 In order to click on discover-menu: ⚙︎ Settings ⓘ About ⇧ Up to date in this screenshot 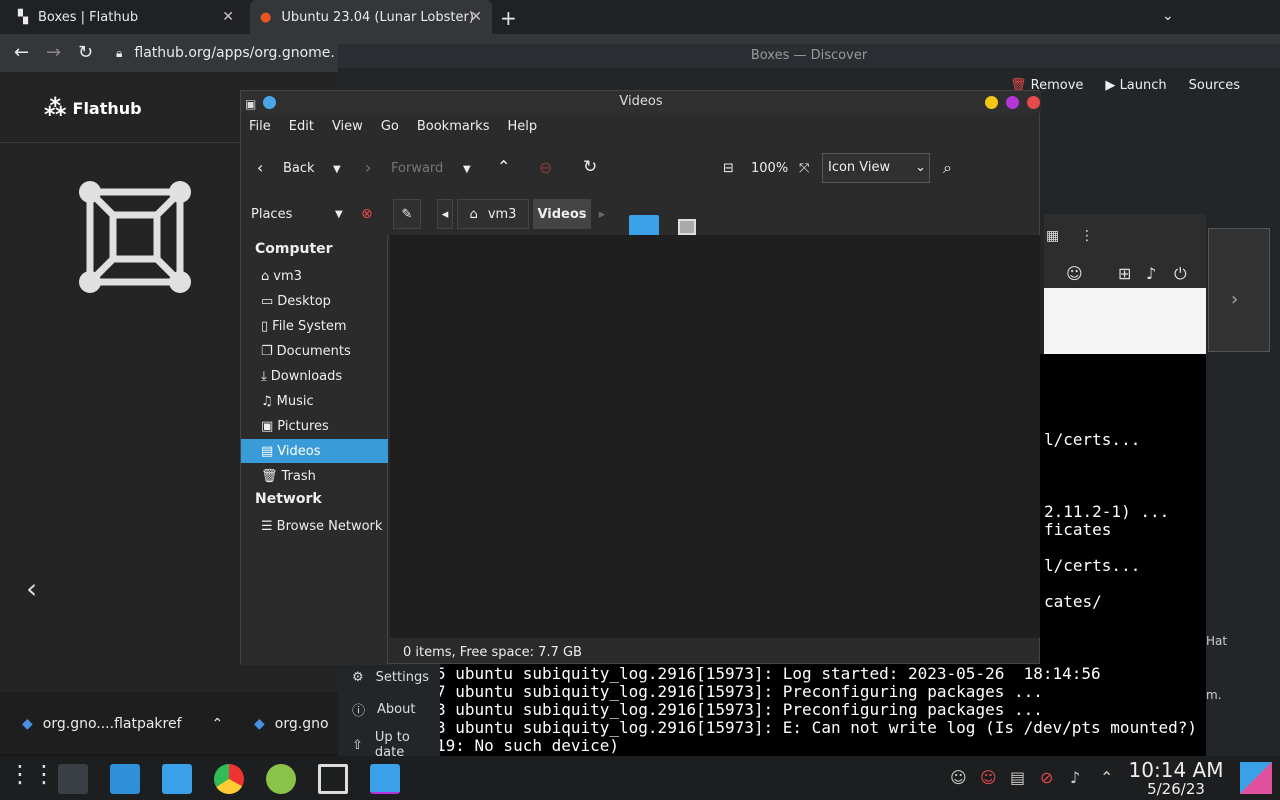, I will do `click(389, 712)`.